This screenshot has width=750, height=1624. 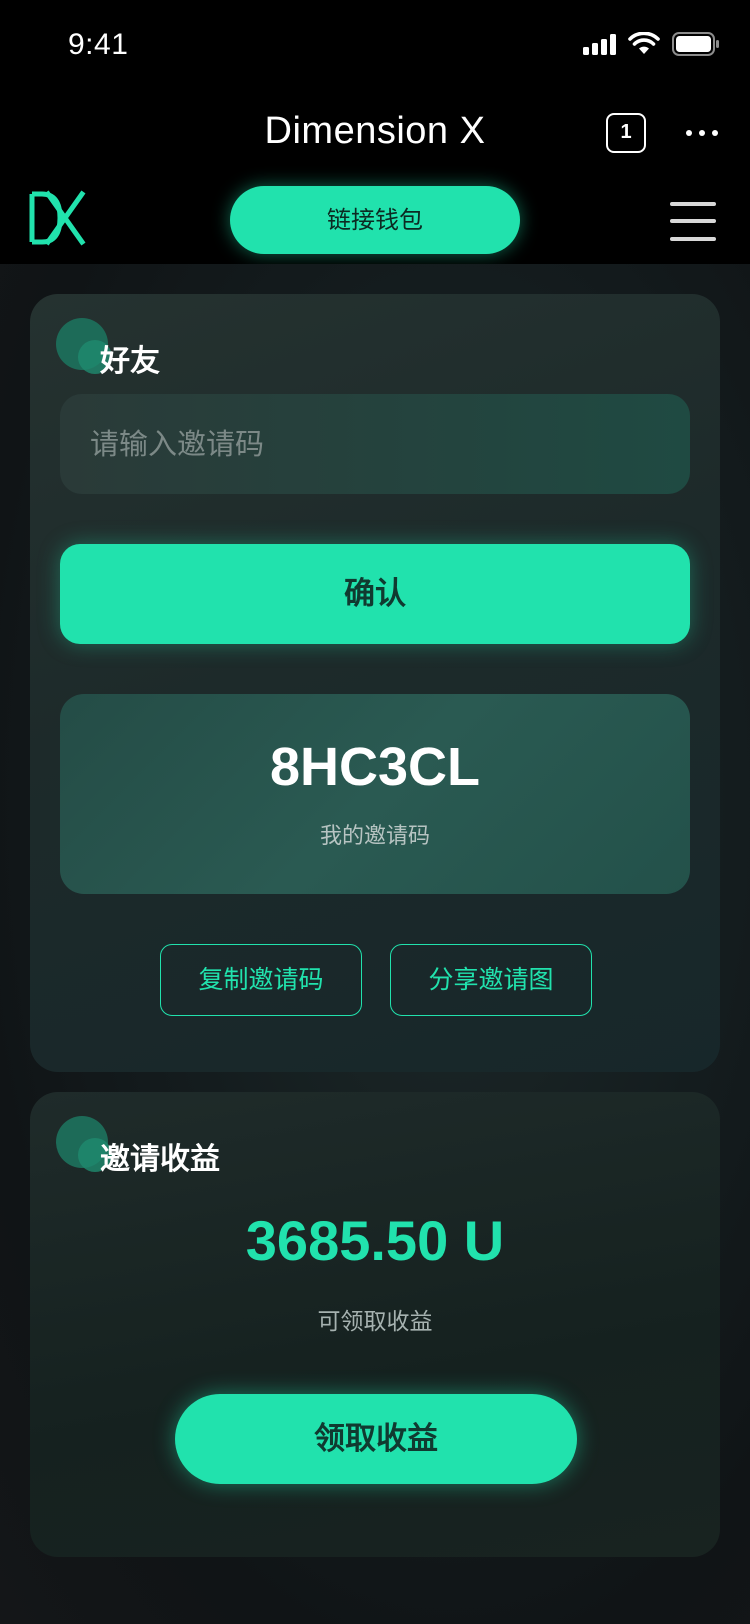 I want to click on copy-invite-code-button: 复制邀请码, so click(x=261, y=980).